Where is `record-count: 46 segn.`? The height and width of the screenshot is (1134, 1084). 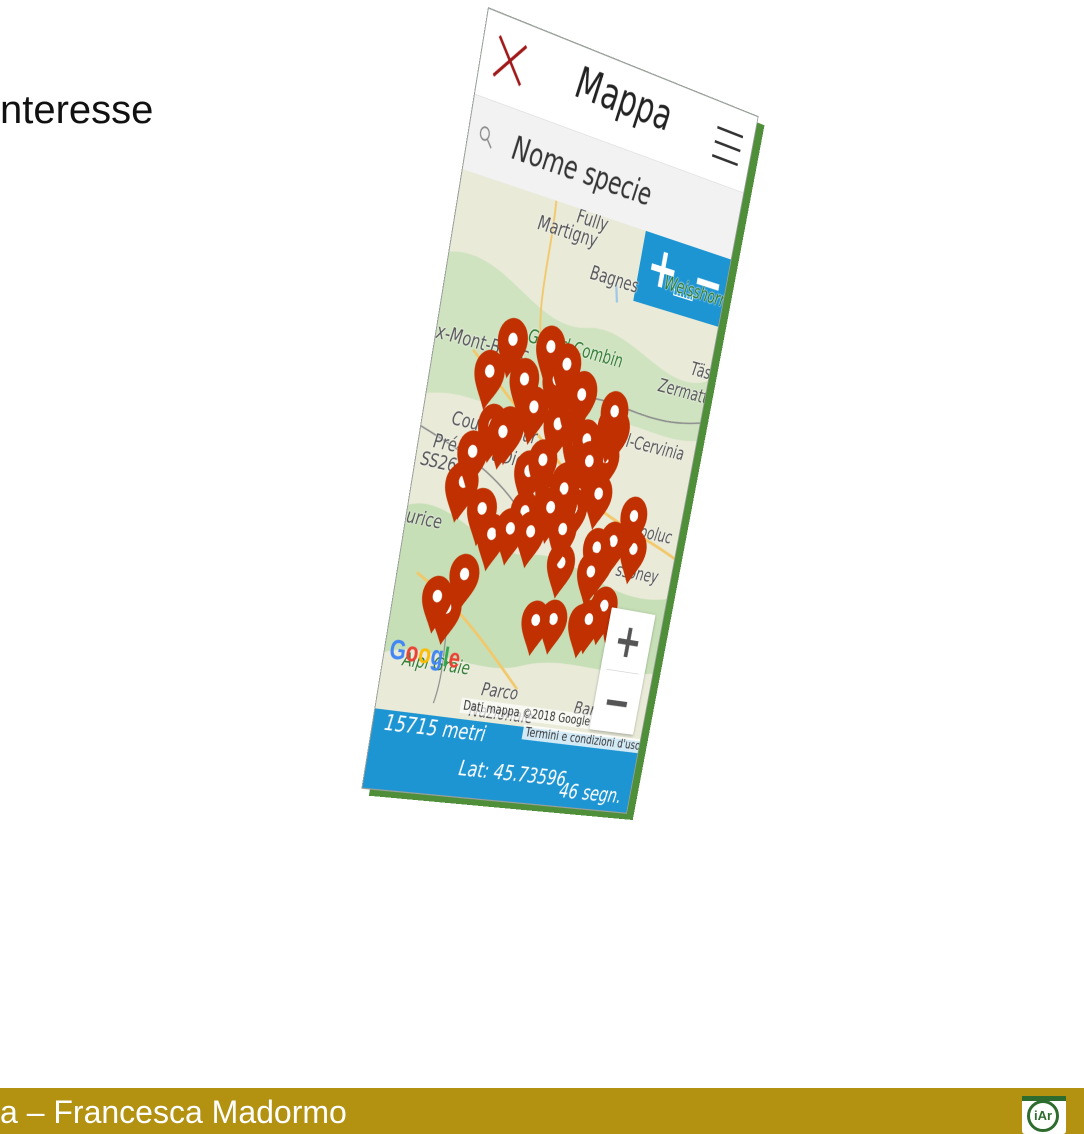
record-count: 46 segn. is located at coordinates (590, 793).